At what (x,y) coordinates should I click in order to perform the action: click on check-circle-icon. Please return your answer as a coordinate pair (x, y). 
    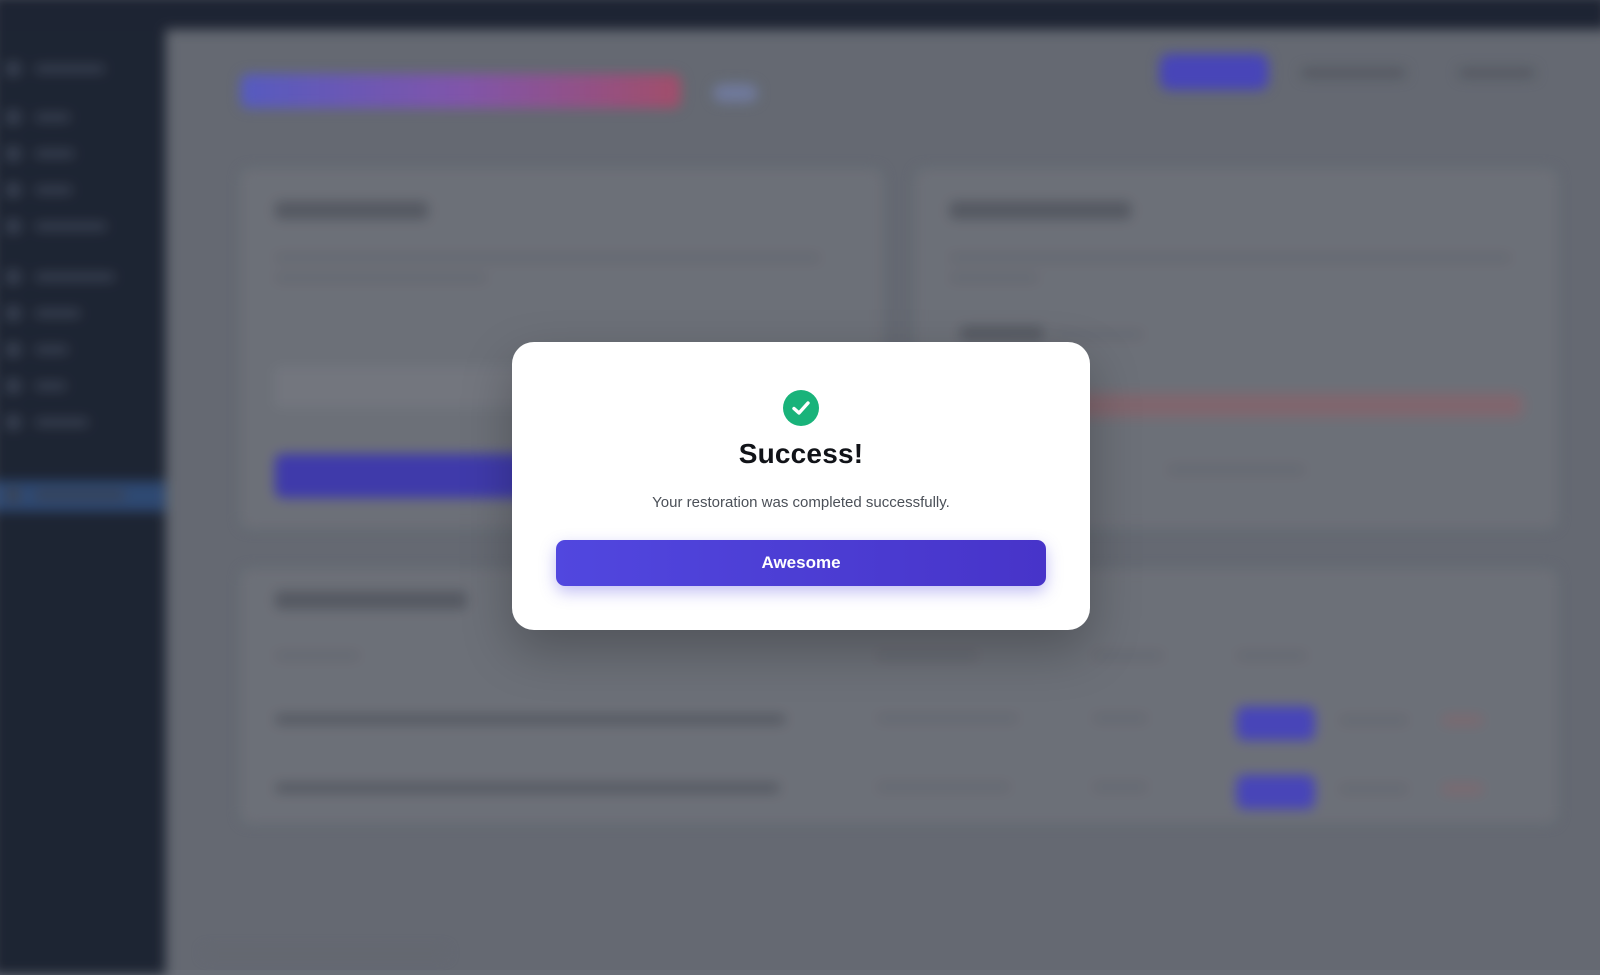
    Looking at the image, I should click on (801, 408).